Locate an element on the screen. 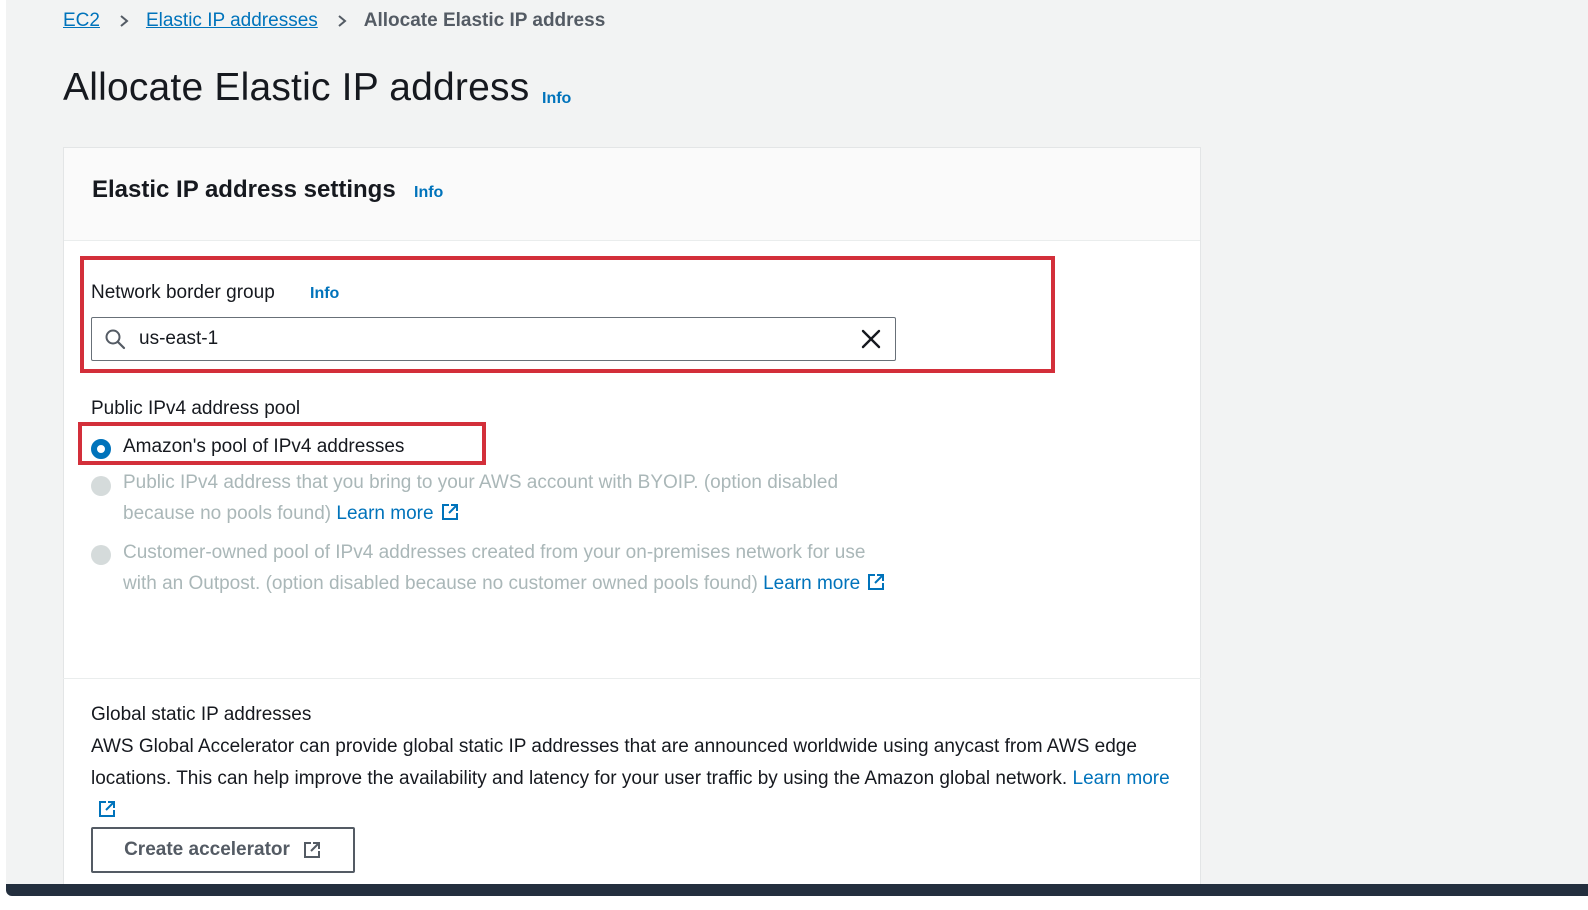 This screenshot has height=910, width=1588. settings-panel-title: Elastic IP address settings is located at coordinates (244, 189).